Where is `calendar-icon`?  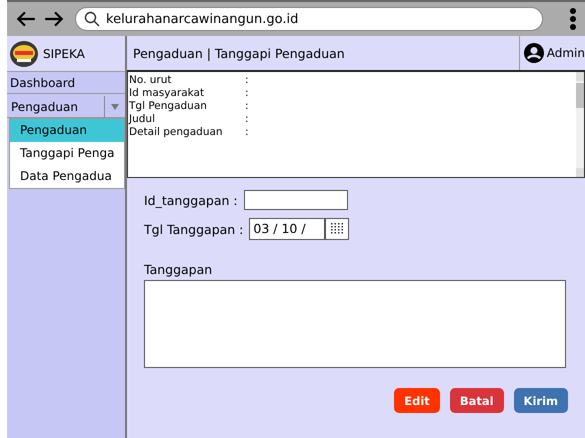 calendar-icon is located at coordinates (337, 229).